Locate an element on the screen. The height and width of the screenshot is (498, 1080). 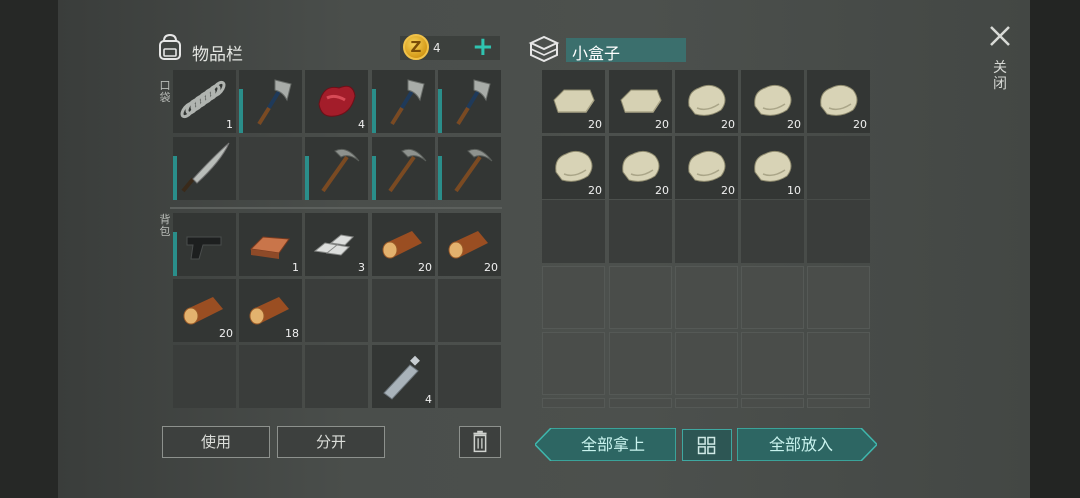
sort-grid-button is located at coordinates (707, 445).